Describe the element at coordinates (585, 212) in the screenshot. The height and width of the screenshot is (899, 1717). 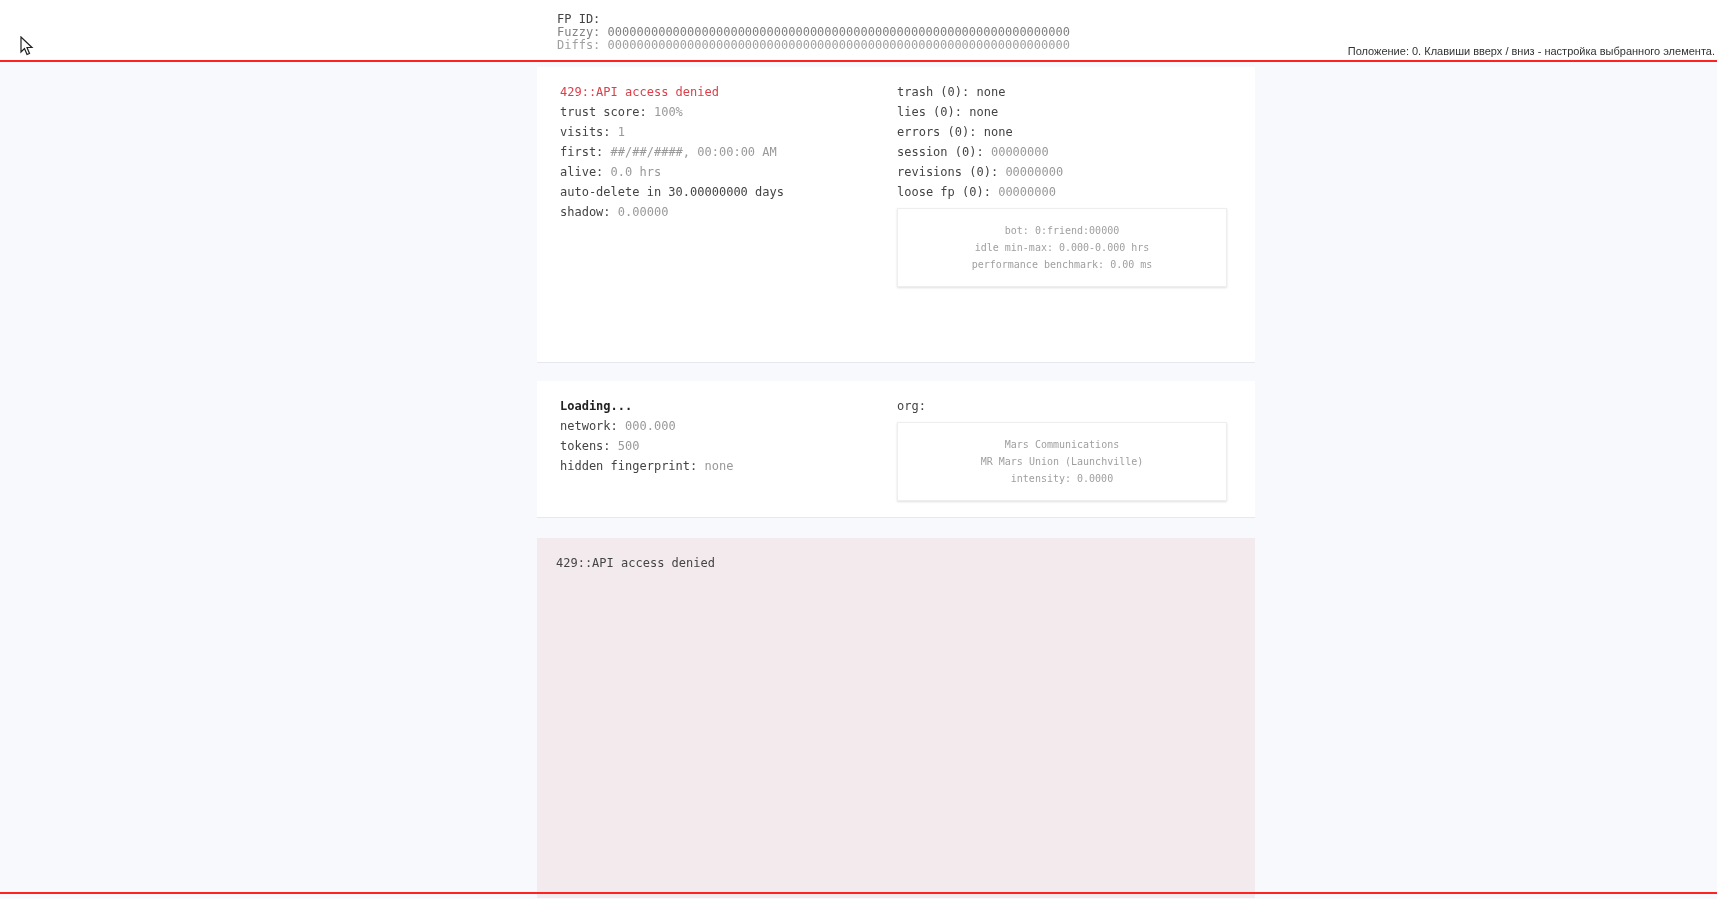
I see `field-label: shadow:` at that location.